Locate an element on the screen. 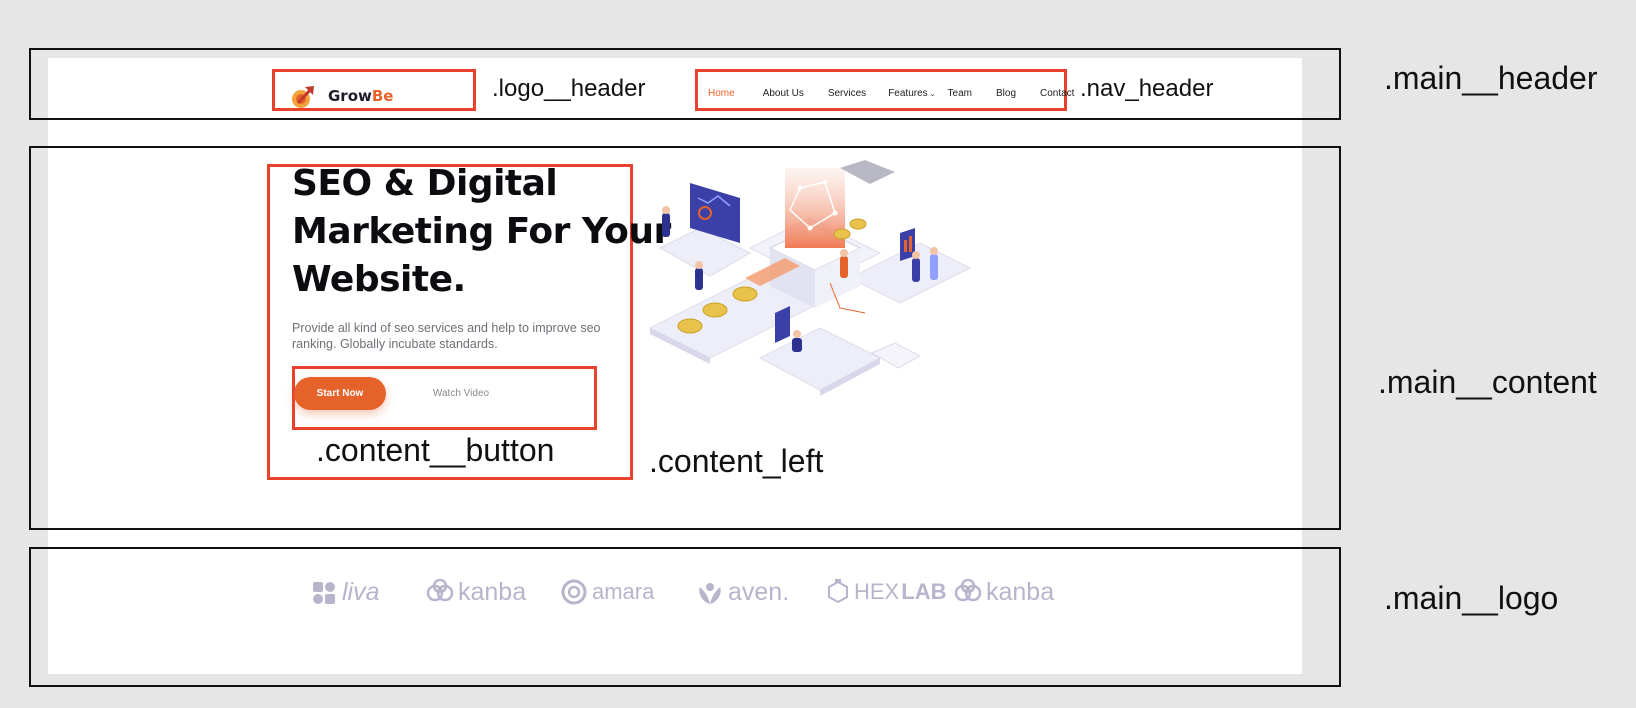  chevron-down-icon: ⌄ is located at coordinates (932, 94).